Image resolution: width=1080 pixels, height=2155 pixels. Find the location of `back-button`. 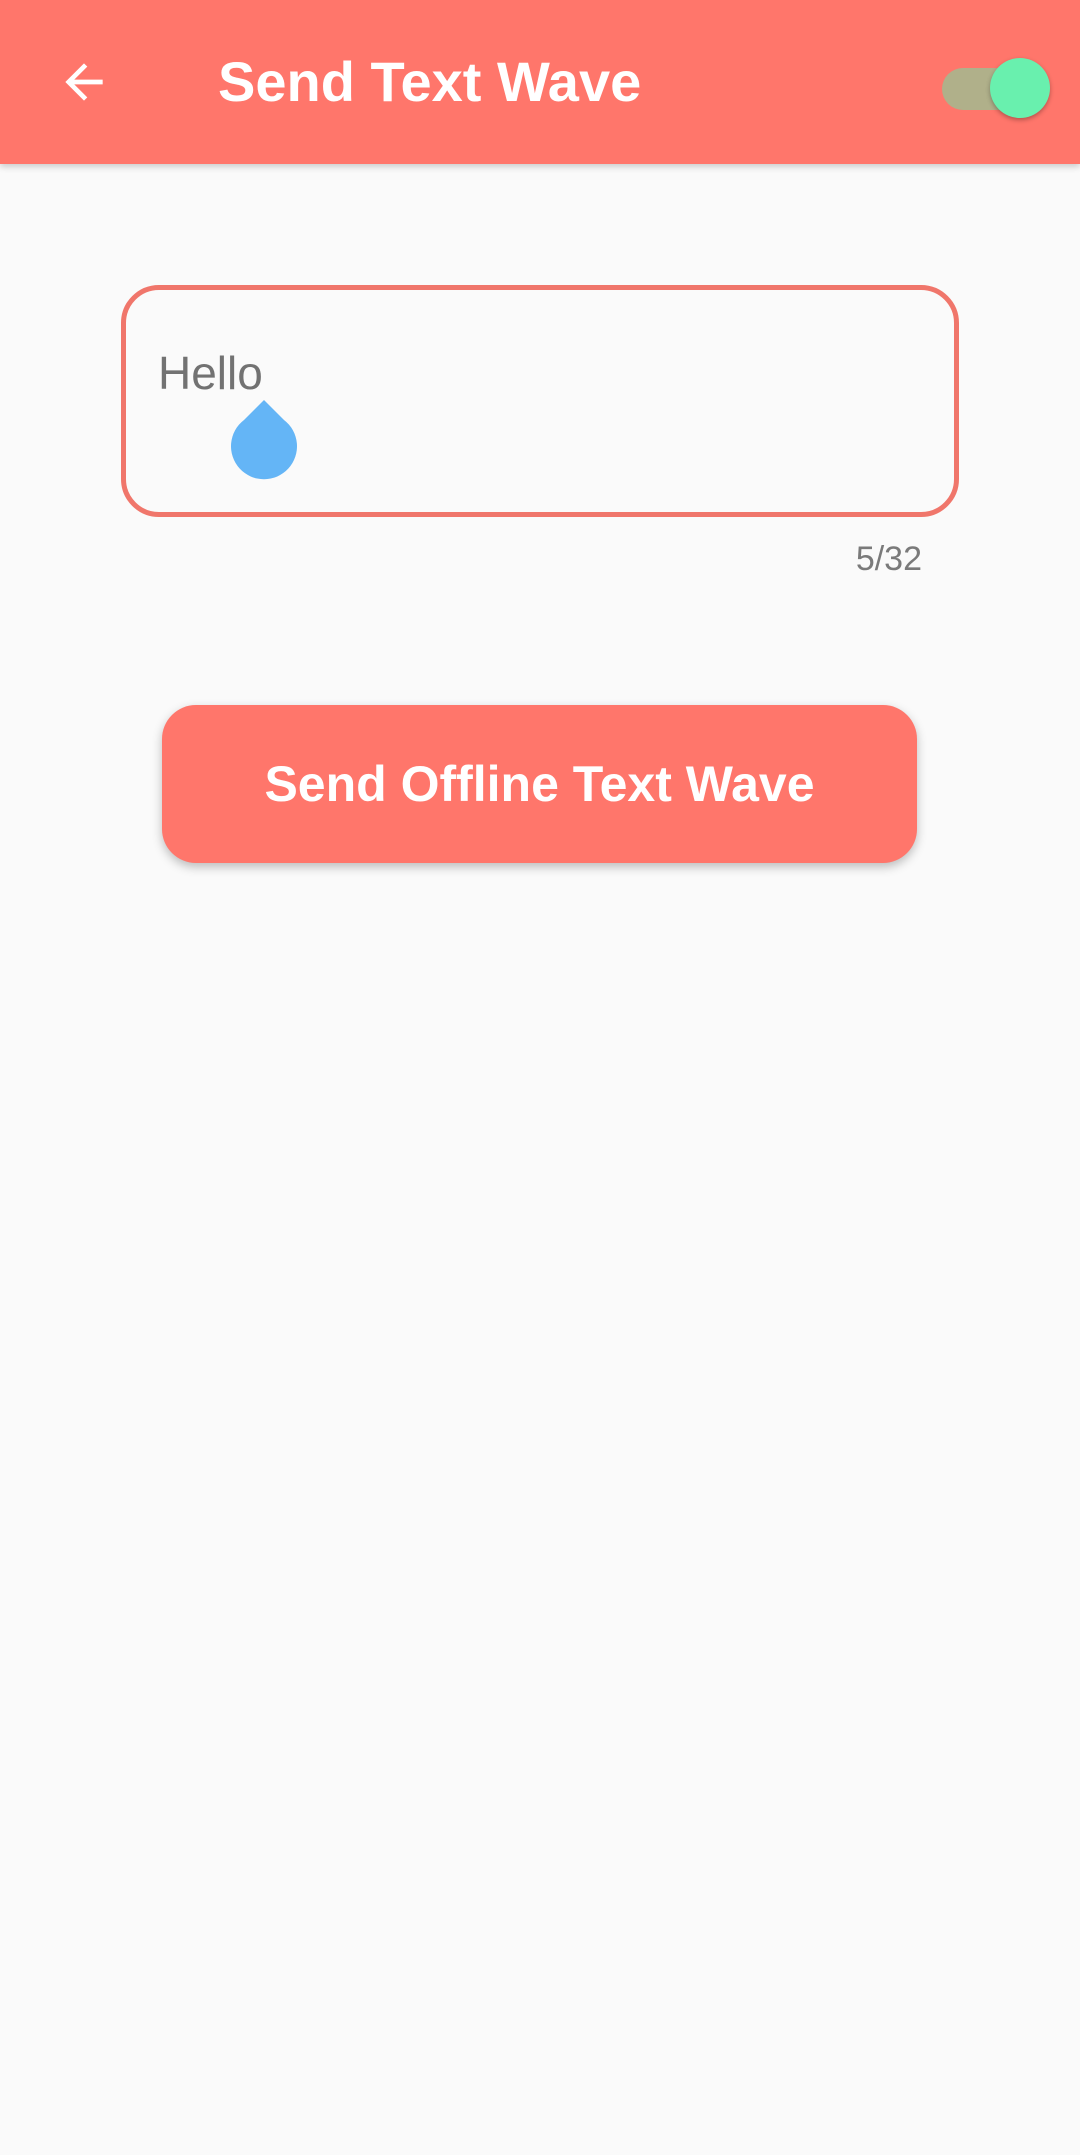

back-button is located at coordinates (84, 82).